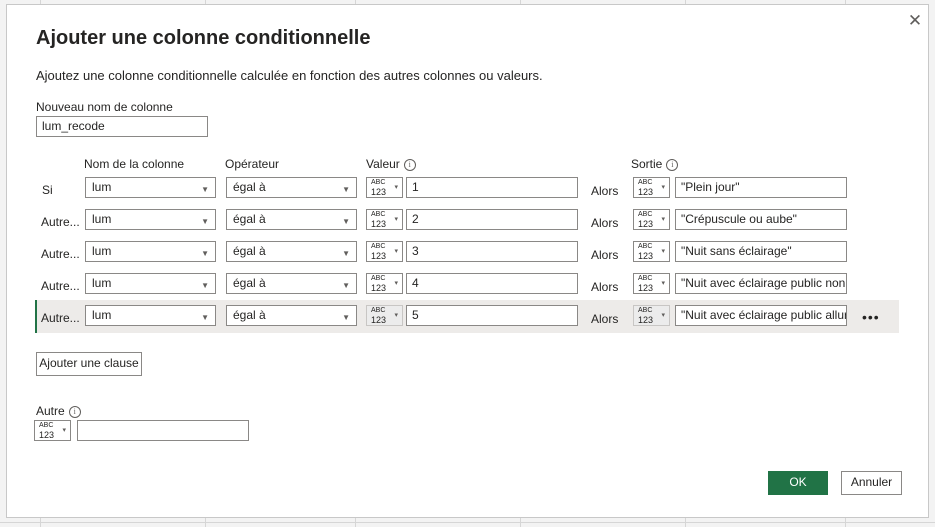  Describe the element at coordinates (492, 251) in the screenshot. I see `value-input: 3` at that location.